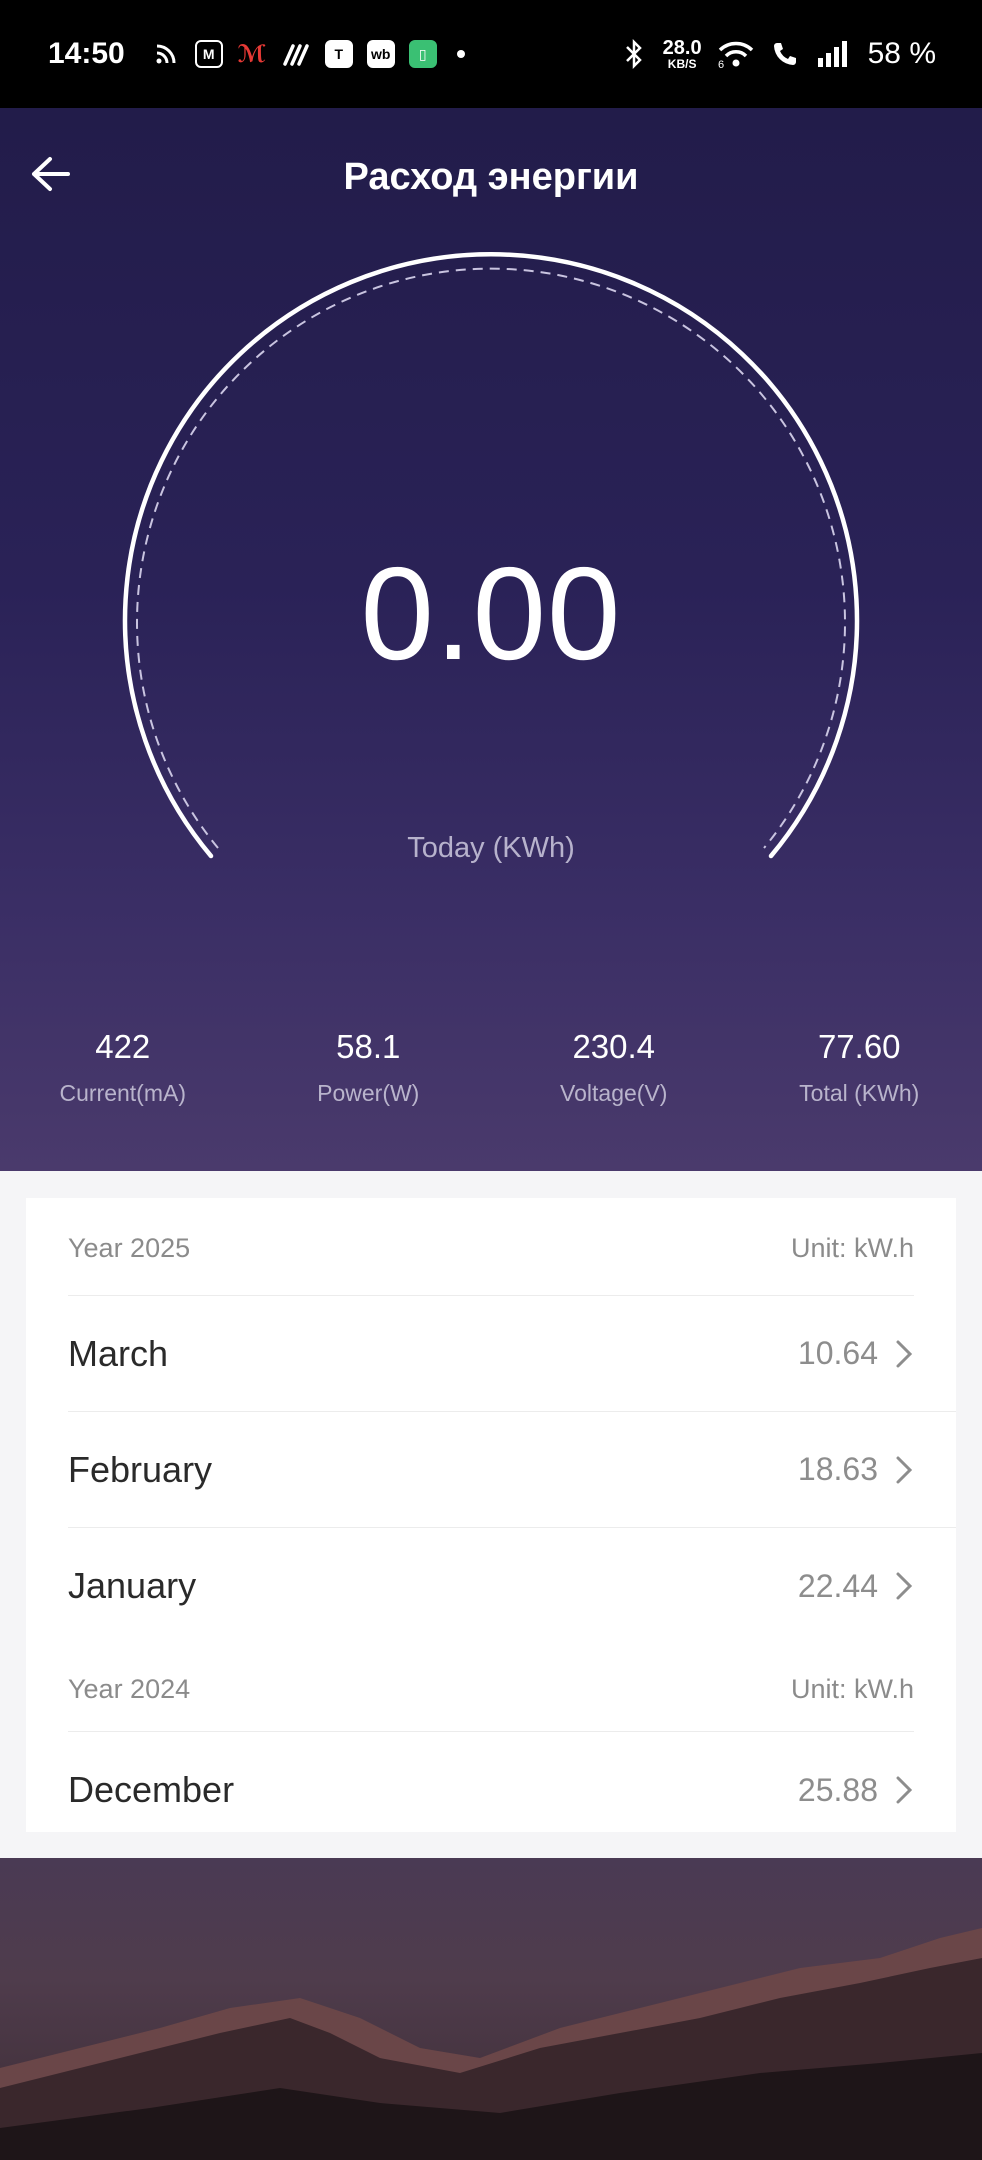  Describe the element at coordinates (86, 53) in the screenshot. I see `status-time: 14:50` at that location.